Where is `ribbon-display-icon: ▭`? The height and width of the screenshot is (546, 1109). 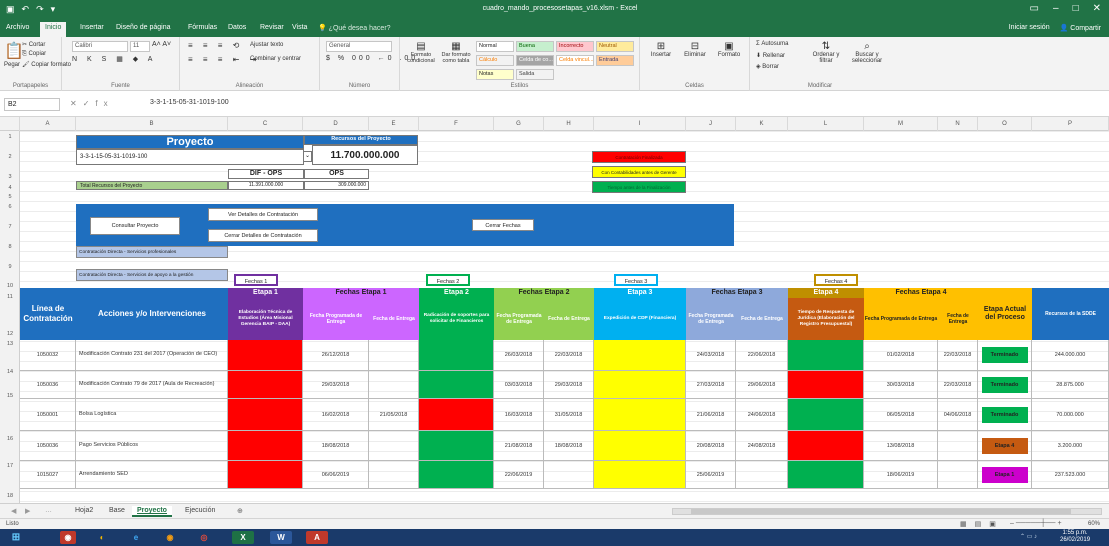
ribbon-display-icon: ▭ is located at coordinates (1034, 8).